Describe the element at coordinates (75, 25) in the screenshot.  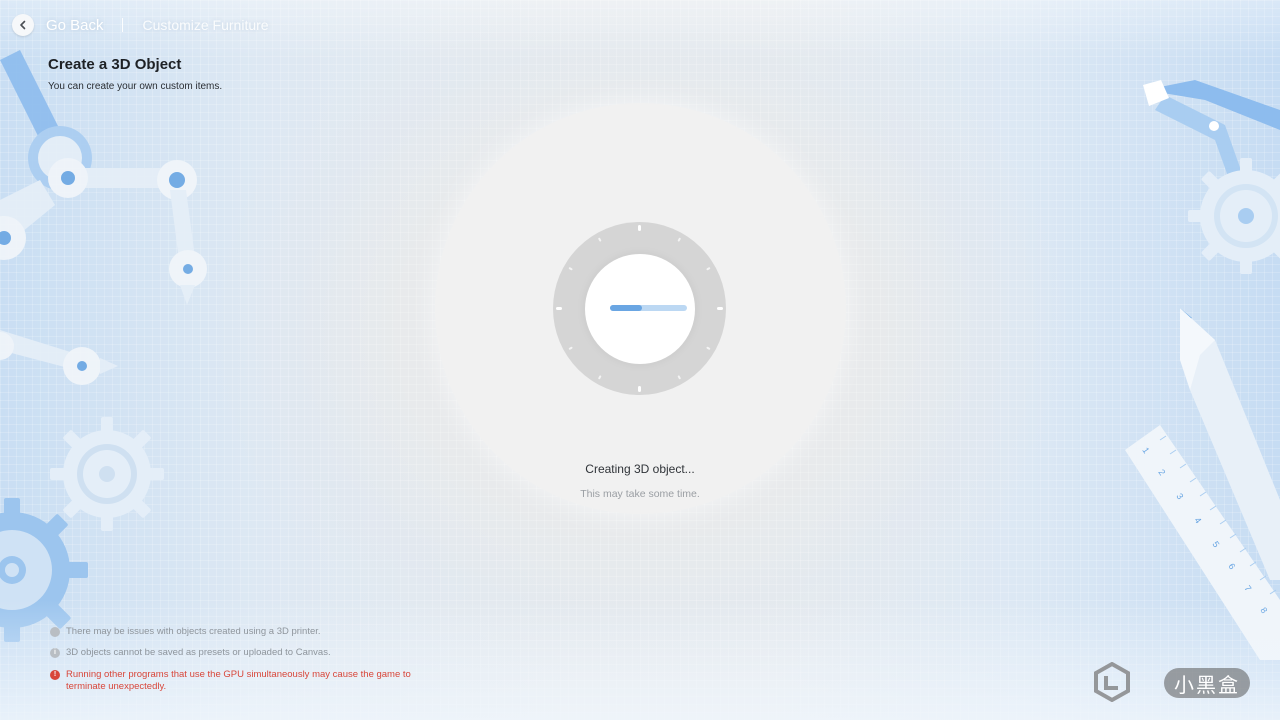
I see `go-back-label: Go Back` at that location.